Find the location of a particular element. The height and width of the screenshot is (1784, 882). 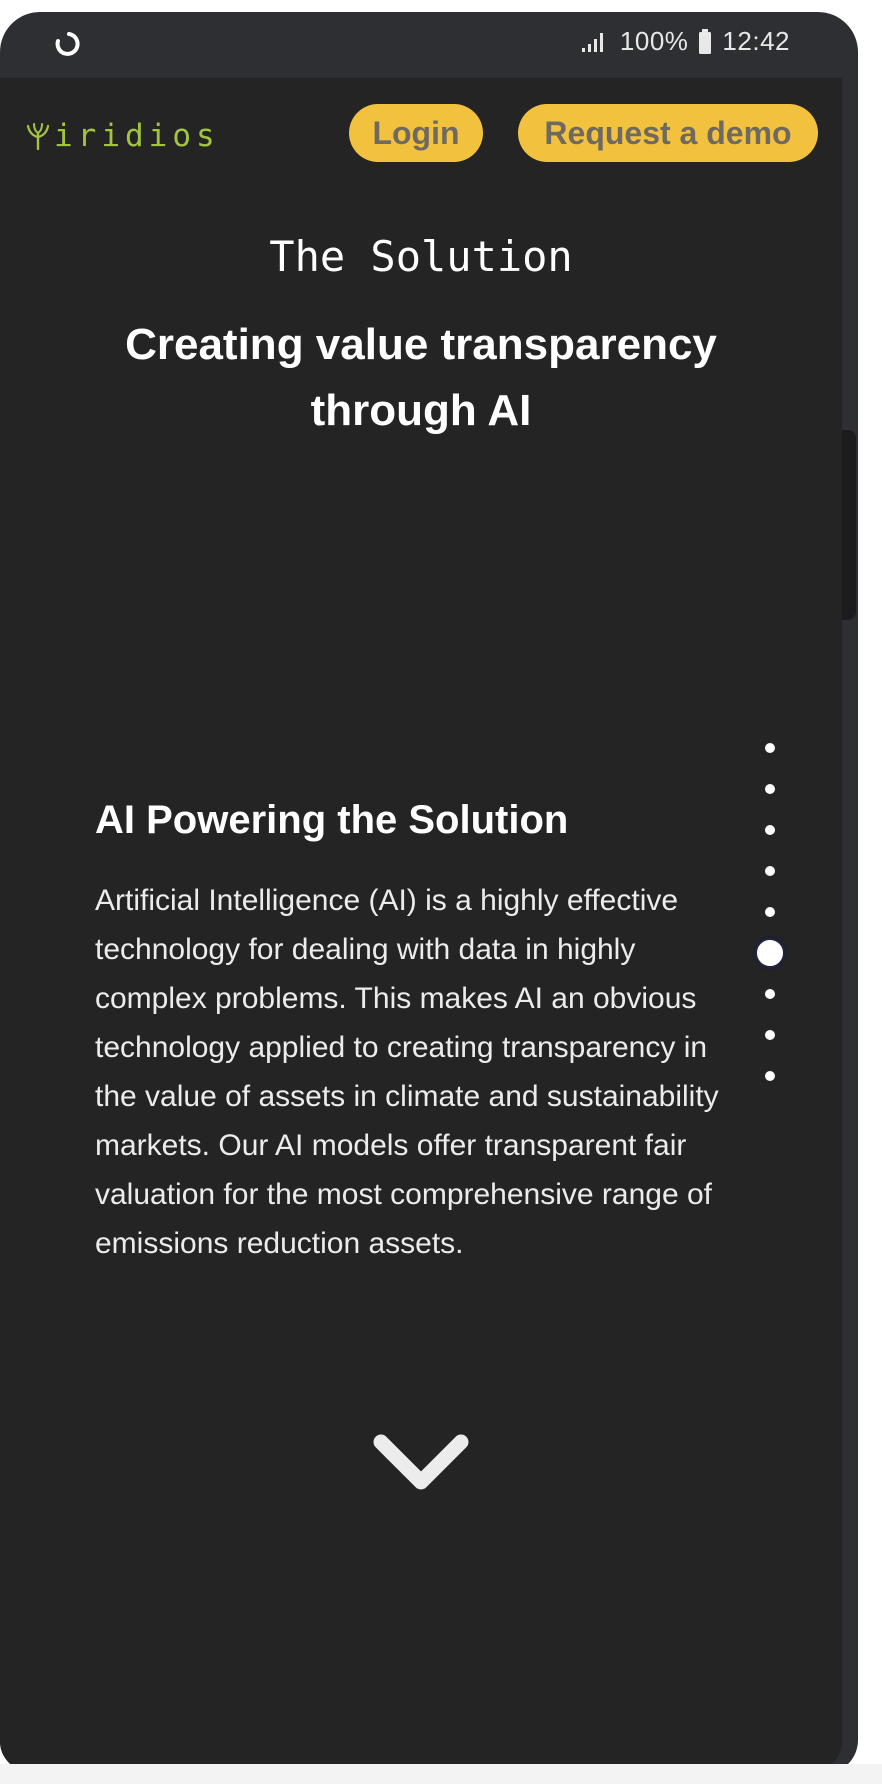

battery-icon is located at coordinates (705, 41).